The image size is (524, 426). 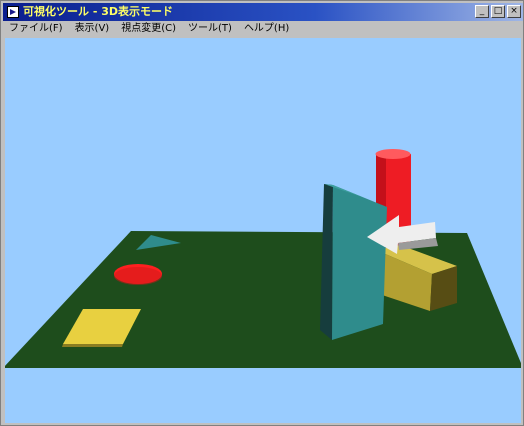 I want to click on menu-view: 表示(V), so click(x=92, y=29).